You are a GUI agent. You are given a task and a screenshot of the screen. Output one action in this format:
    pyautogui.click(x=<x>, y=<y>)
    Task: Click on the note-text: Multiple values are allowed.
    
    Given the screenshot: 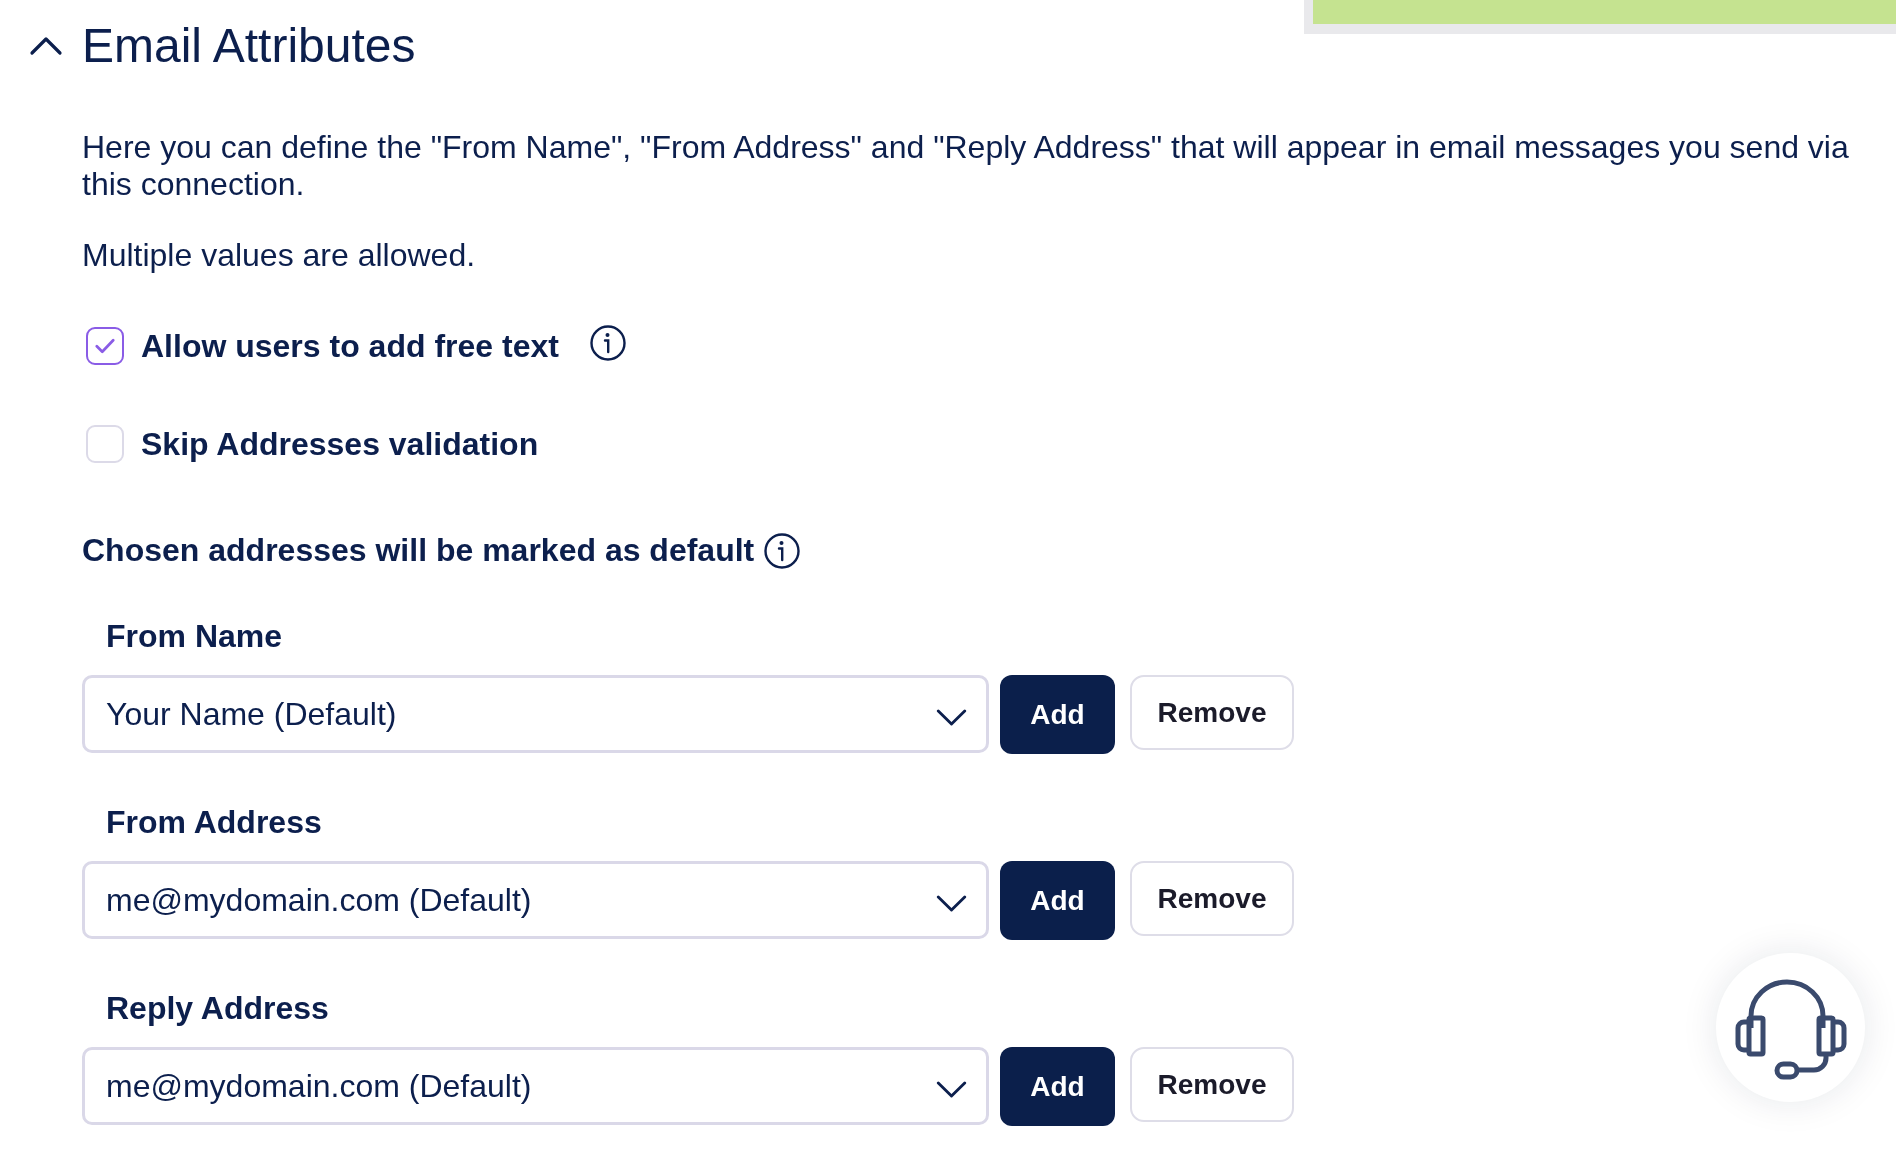 What is the action you would take?
    pyautogui.click(x=279, y=255)
    